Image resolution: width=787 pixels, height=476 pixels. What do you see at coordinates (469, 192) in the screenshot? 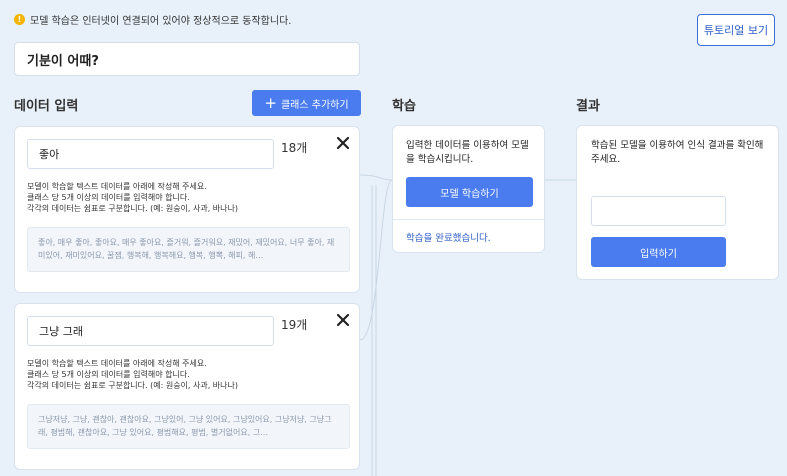
I see `train-model-button: 모델 학습하기` at bounding box center [469, 192].